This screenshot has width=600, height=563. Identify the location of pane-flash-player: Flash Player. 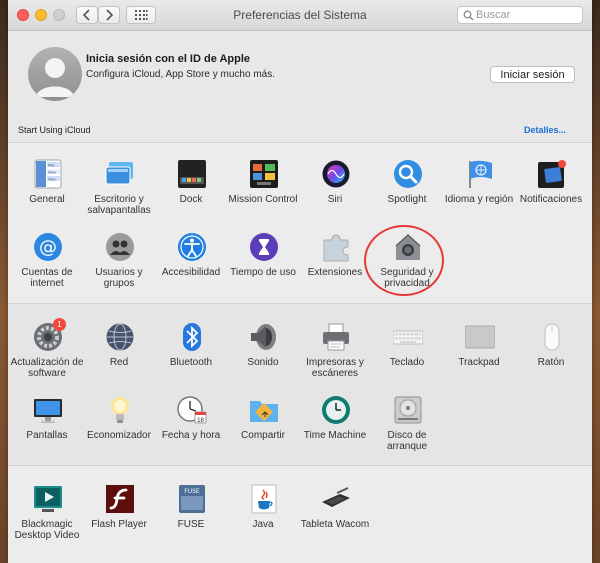
(119, 505).